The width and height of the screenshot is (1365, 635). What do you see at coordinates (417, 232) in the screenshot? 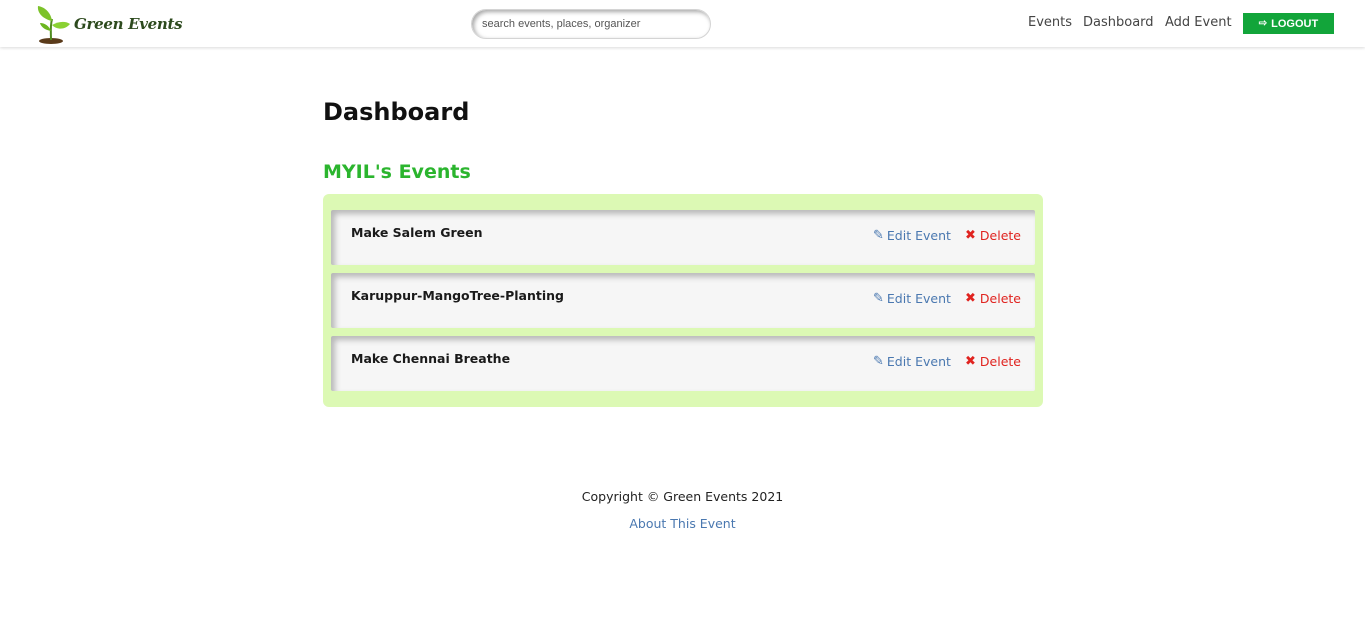
I see `event-name: Make Salem Green` at bounding box center [417, 232].